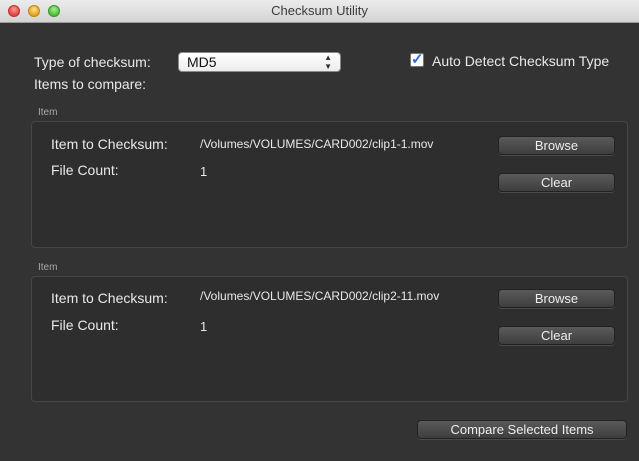 This screenshot has height=461, width=639. I want to click on title-bar: Checksum Utility, so click(319, 11).